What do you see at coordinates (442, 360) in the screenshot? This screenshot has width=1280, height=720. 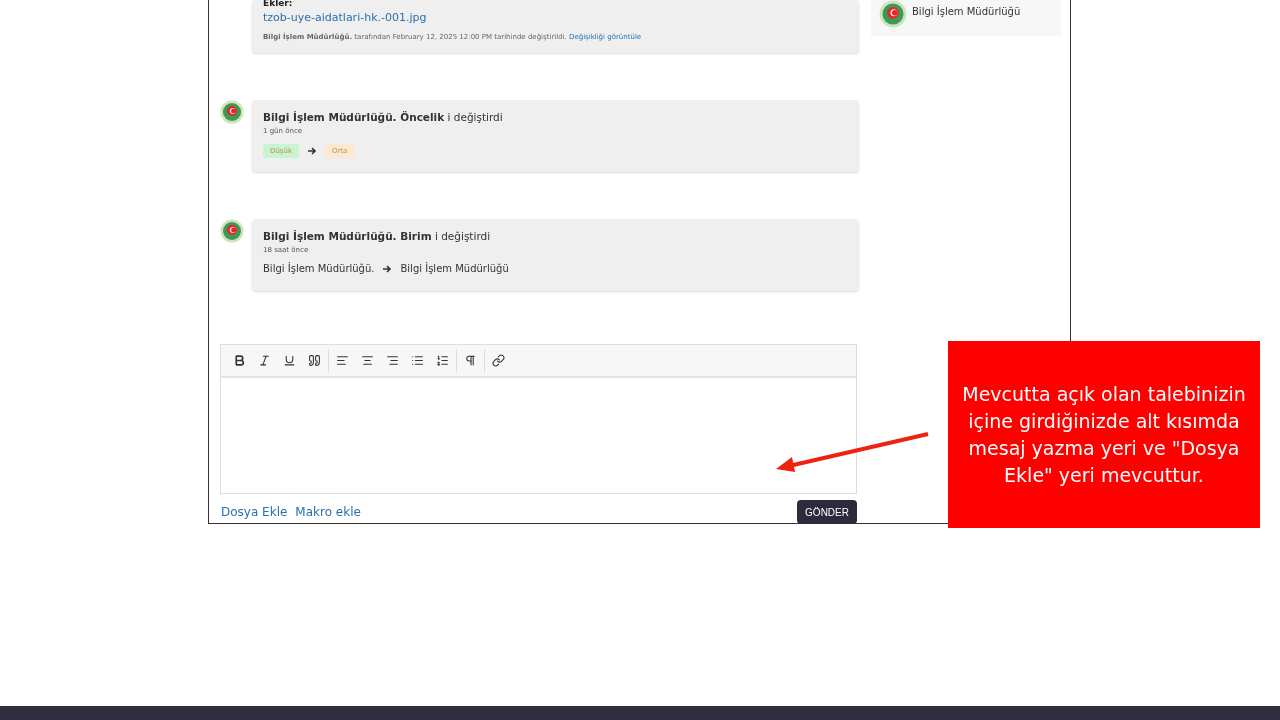 I see `numbered-list-icon` at bounding box center [442, 360].